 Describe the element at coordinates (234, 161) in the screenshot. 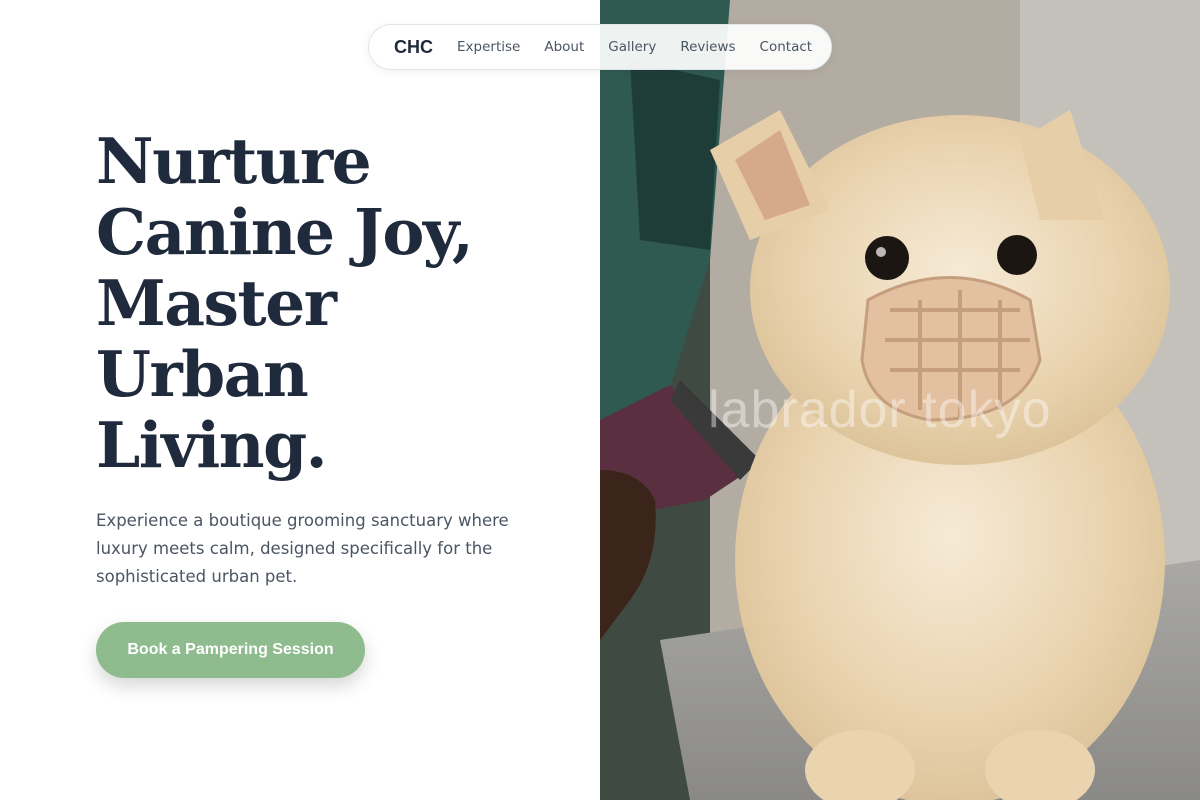

I see `headline-line: Nurture` at that location.